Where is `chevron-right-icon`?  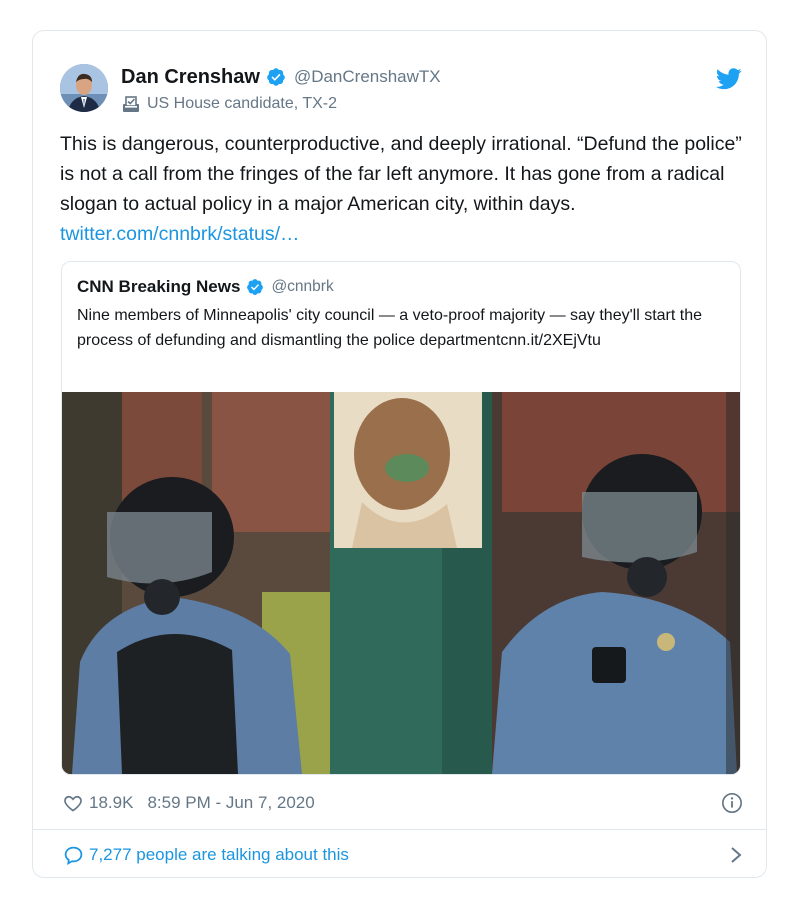 chevron-right-icon is located at coordinates (736, 855).